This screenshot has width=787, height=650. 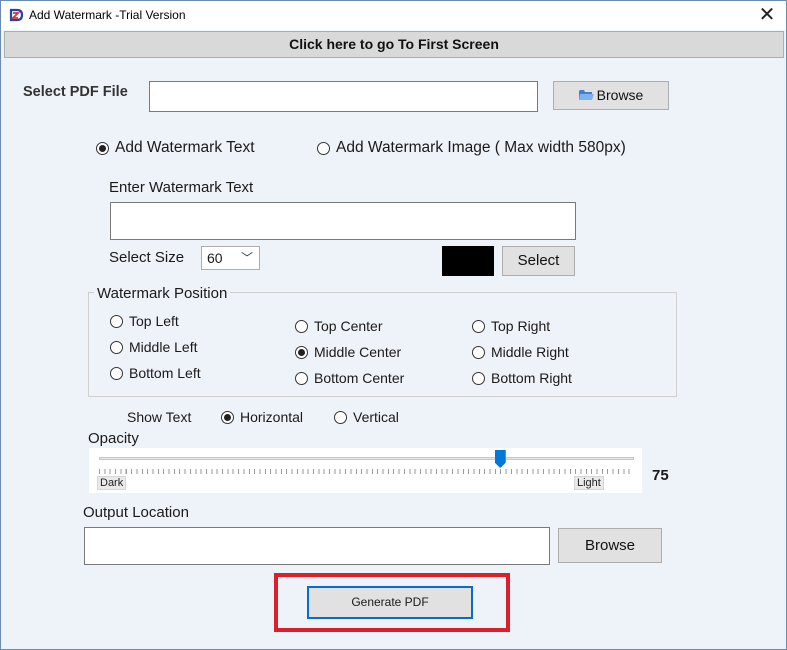 I want to click on opacity-value: 75, so click(x=660, y=475).